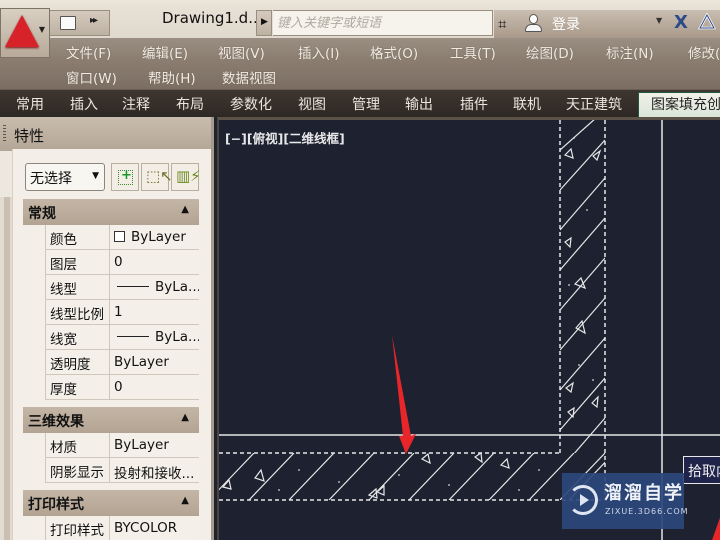 This screenshot has width=720, height=540. What do you see at coordinates (366, 104) in the screenshot?
I see `tab-manage: 管理` at bounding box center [366, 104].